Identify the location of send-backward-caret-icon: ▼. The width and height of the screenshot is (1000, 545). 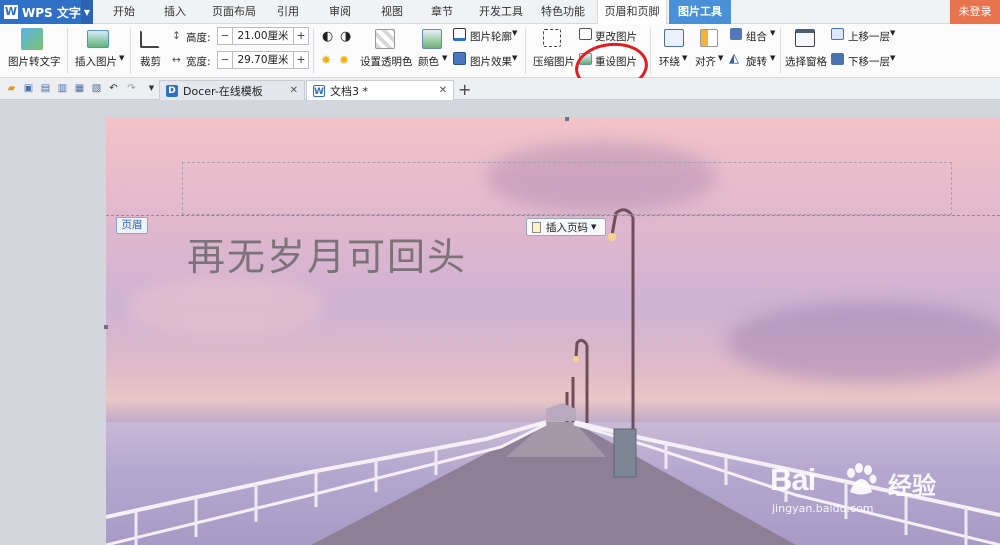
(892, 58).